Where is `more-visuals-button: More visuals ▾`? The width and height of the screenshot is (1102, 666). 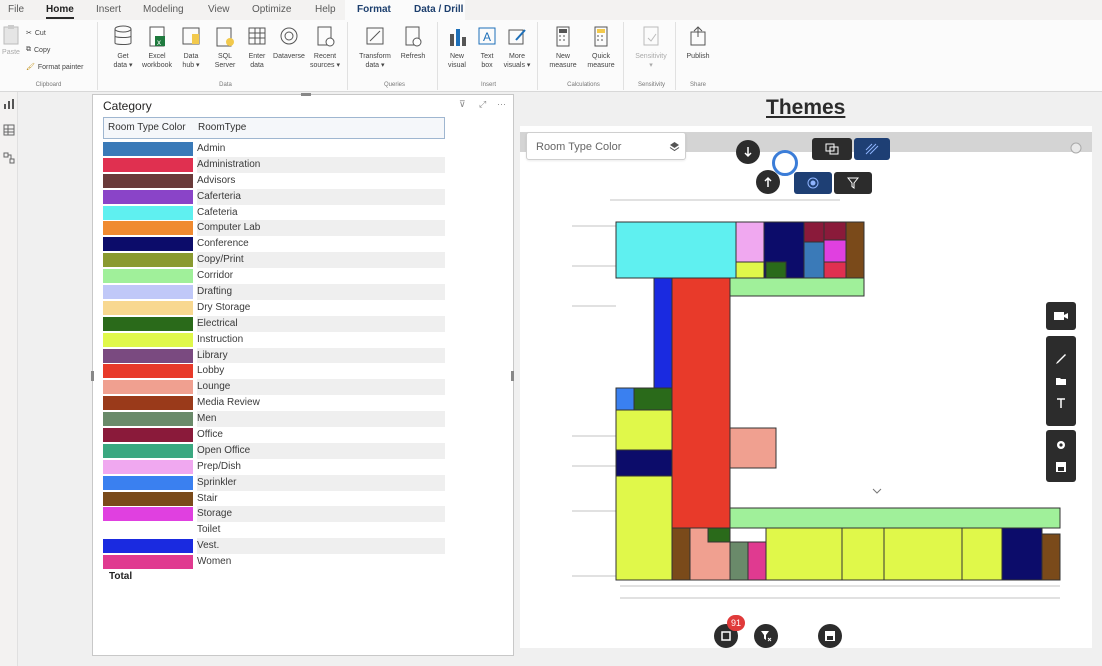
more-visuals-button: More visuals ▾ is located at coordinates (517, 47).